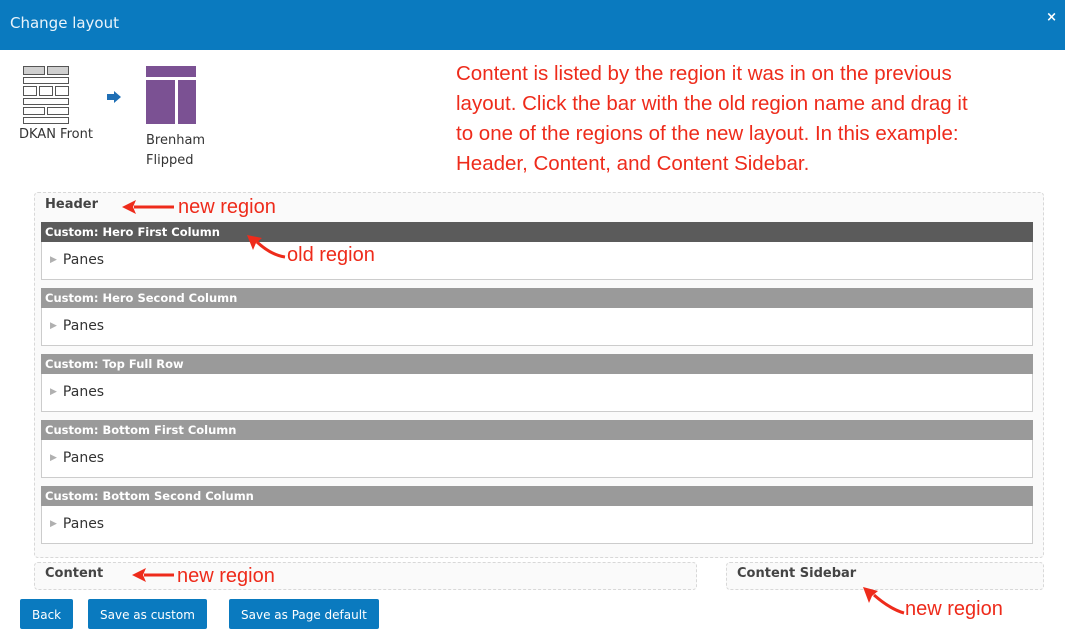  What do you see at coordinates (114, 97) in the screenshot?
I see `arrow-right-icon` at bounding box center [114, 97].